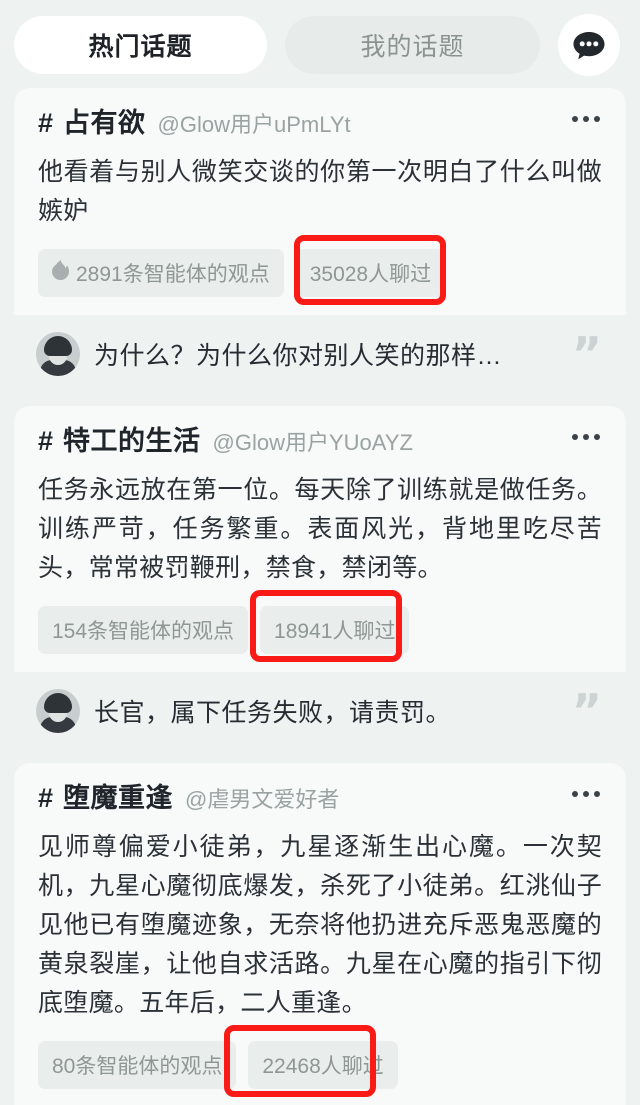  I want to click on opinions-stat: 154条智能体的观点, so click(143, 630).